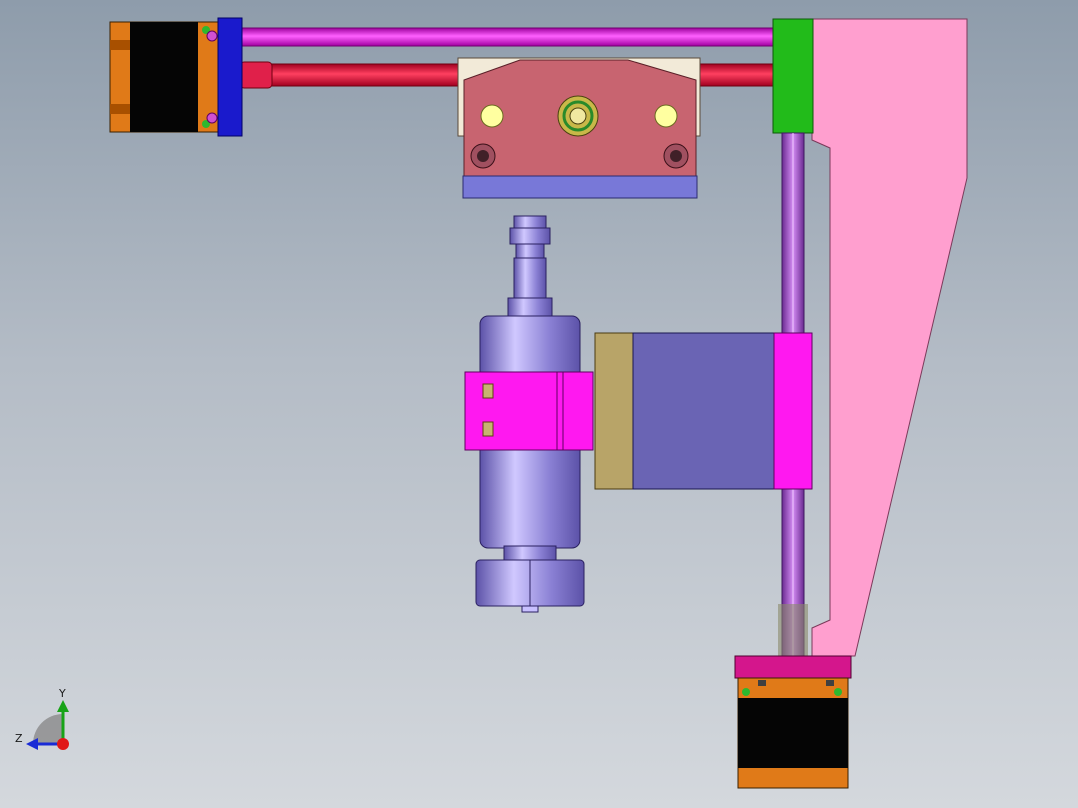 Image resolution: width=1078 pixels, height=808 pixels. I want to click on z-carriage-block, so click(793, 411).